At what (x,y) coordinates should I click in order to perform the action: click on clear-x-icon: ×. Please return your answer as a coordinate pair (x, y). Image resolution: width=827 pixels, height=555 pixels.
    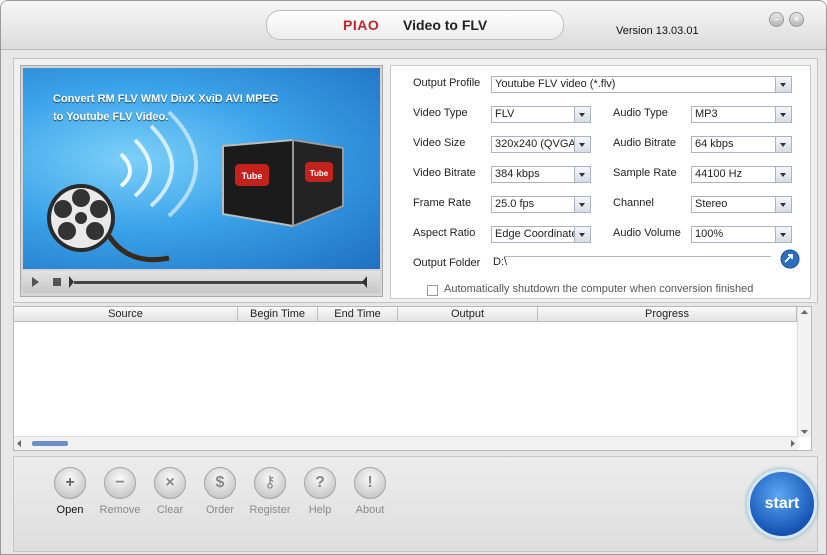
    Looking at the image, I should click on (170, 483).